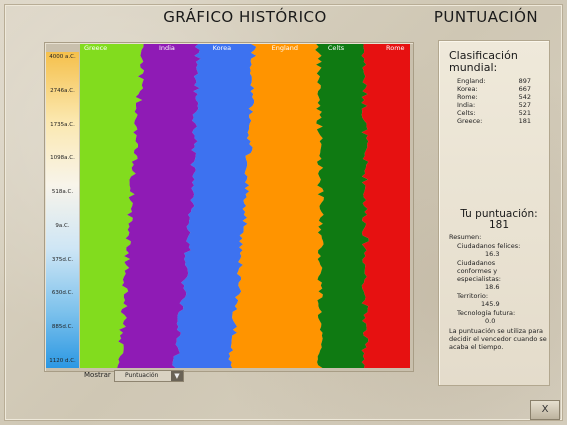  I want to click on ranking-score: 667, so click(524, 89).